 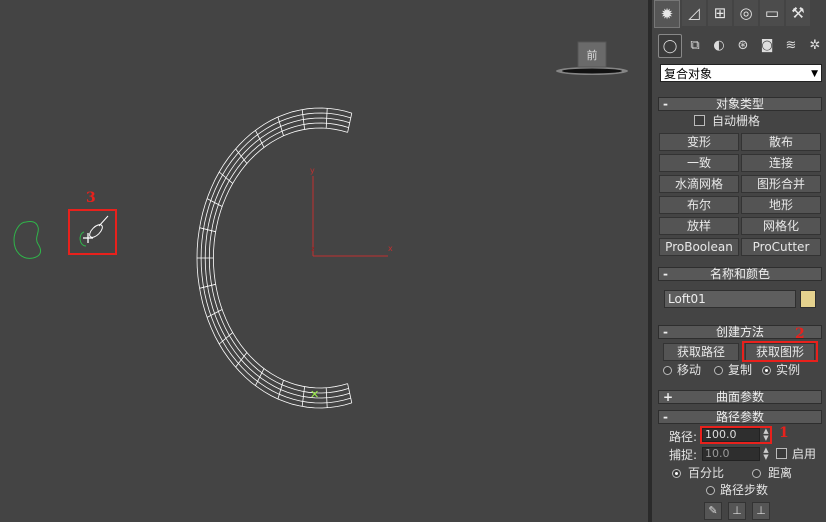 I want to click on snap-value-input: 10.0, so click(x=731, y=454).